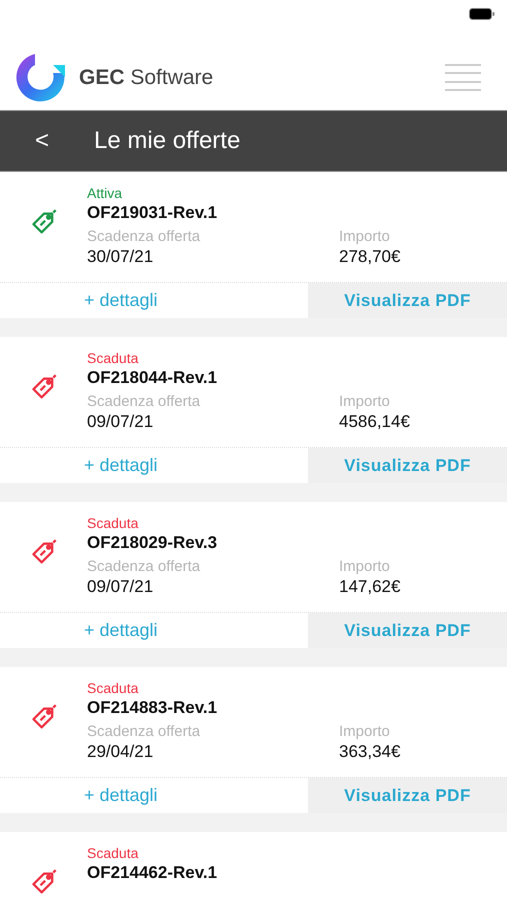  Describe the element at coordinates (146, 77) in the screenshot. I see `brand-name: GEC Software` at that location.